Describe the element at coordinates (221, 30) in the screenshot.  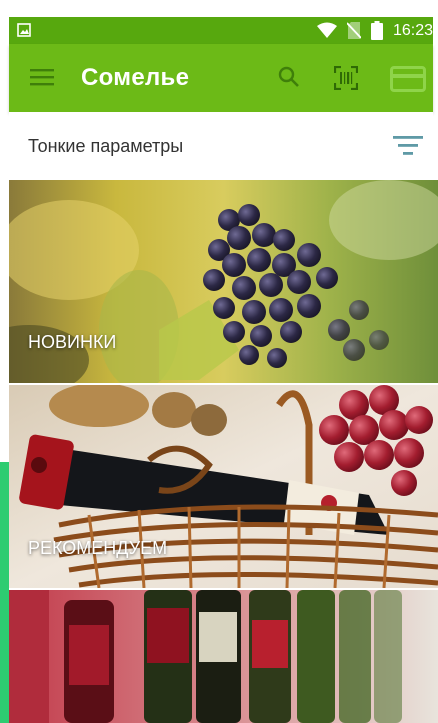
I see `status-bar: 16:23` at that location.